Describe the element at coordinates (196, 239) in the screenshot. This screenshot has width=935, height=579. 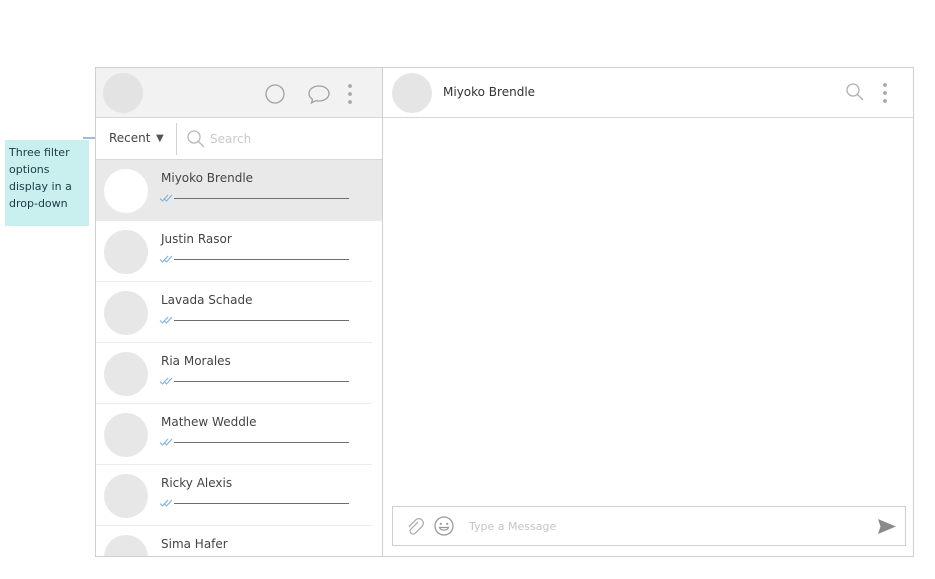
I see `contact-name: Justin Rasor` at that location.